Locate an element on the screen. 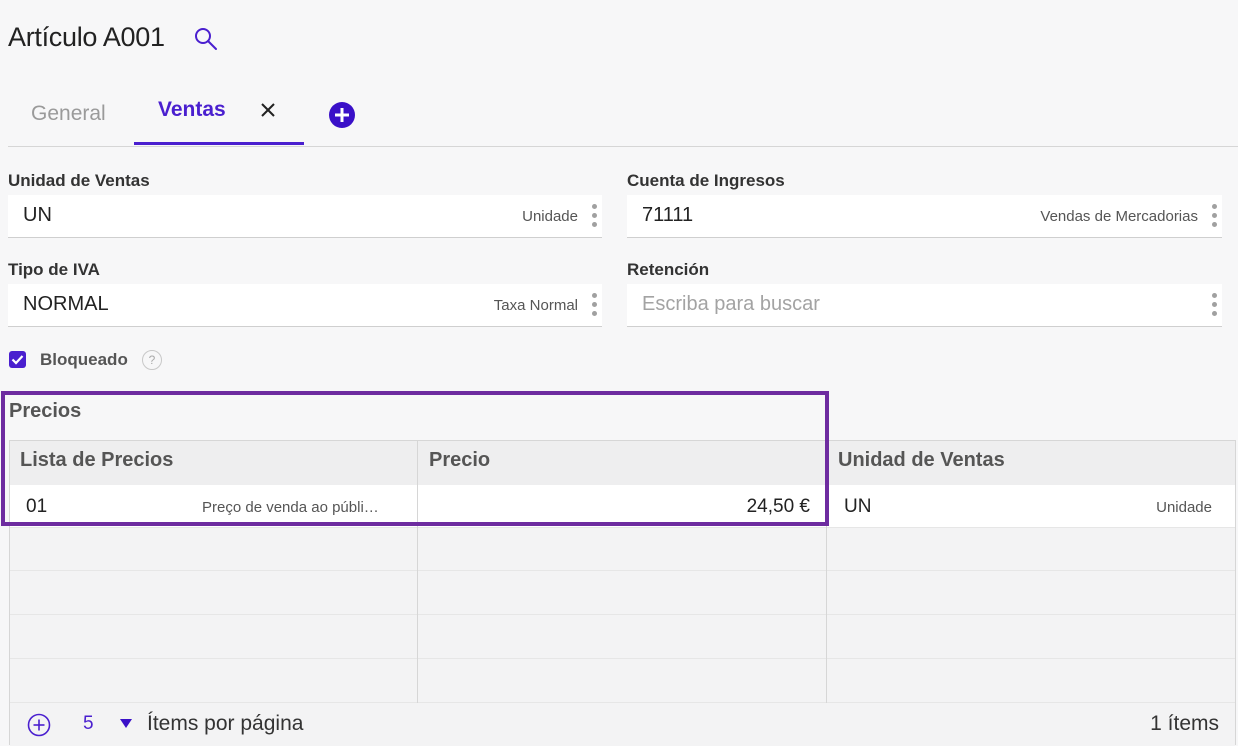 Image resolution: width=1238 pixels, height=746 pixels. precios-section-title: Precios is located at coordinates (45, 411).